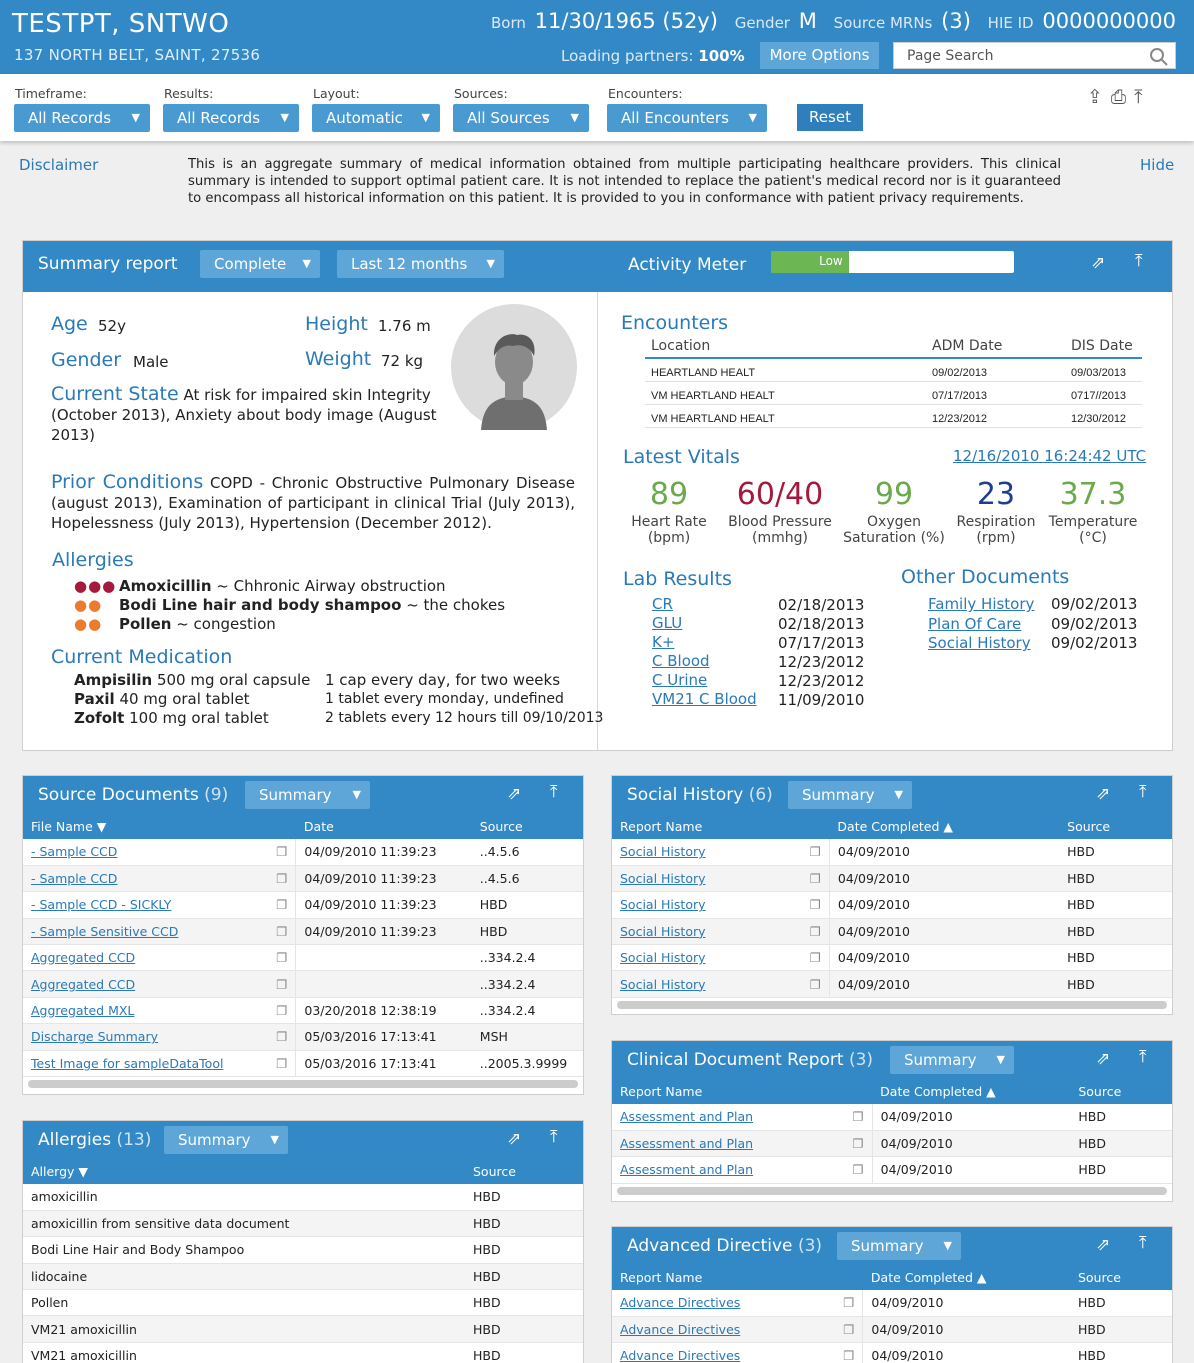  What do you see at coordinates (420, 264) in the screenshot?
I see `summary-range-dropdown: Last 12 months ▼` at bounding box center [420, 264].